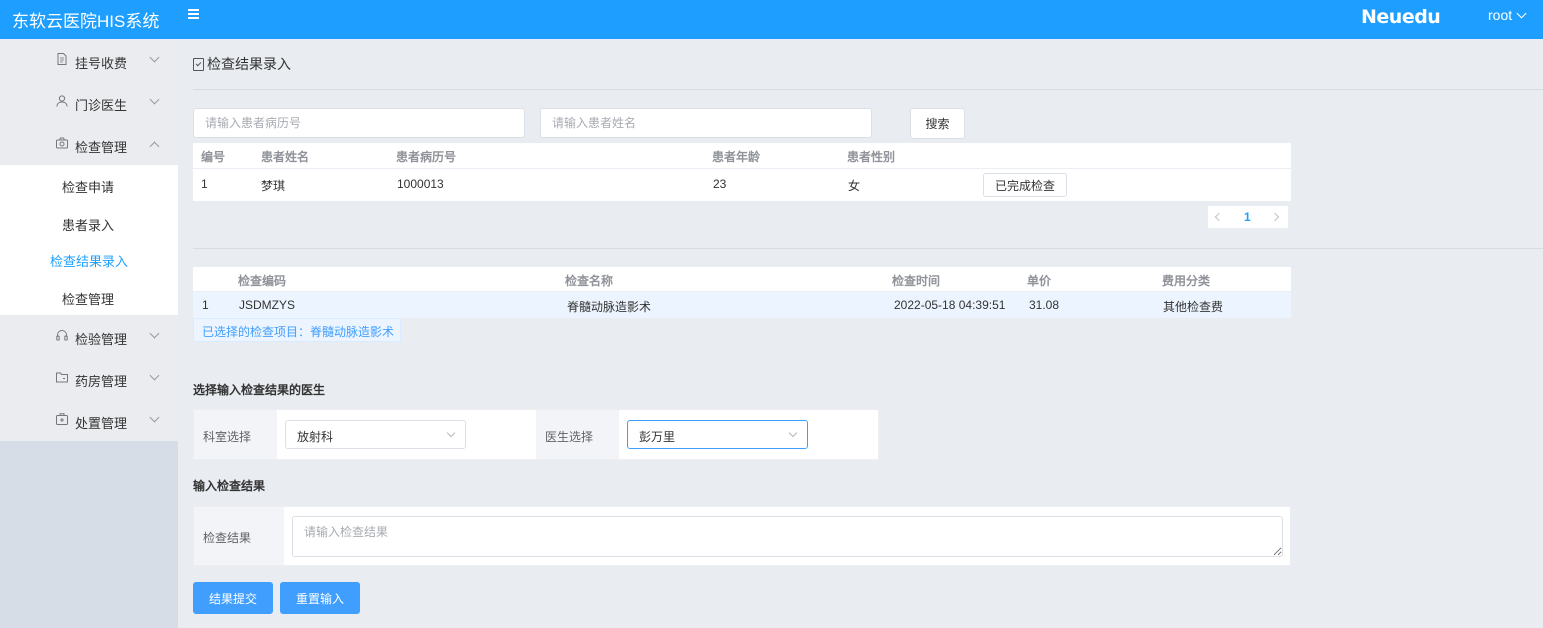 The height and width of the screenshot is (628, 1543). What do you see at coordinates (720, 184) in the screenshot?
I see `cell-age: 23` at bounding box center [720, 184].